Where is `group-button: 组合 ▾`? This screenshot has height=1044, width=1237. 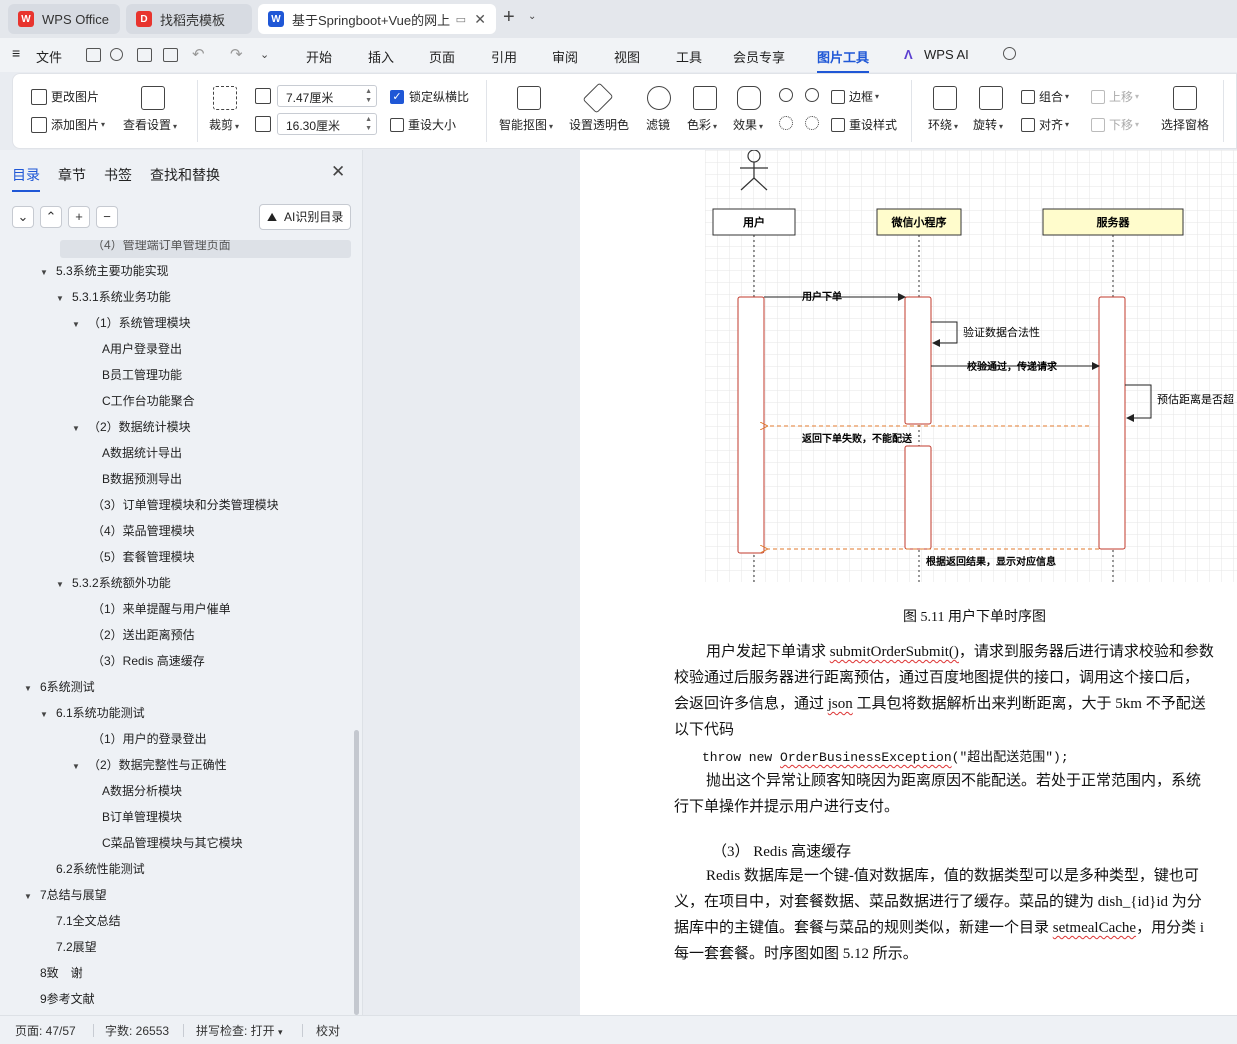
group-button: 组合 ▾ is located at coordinates (1045, 96).